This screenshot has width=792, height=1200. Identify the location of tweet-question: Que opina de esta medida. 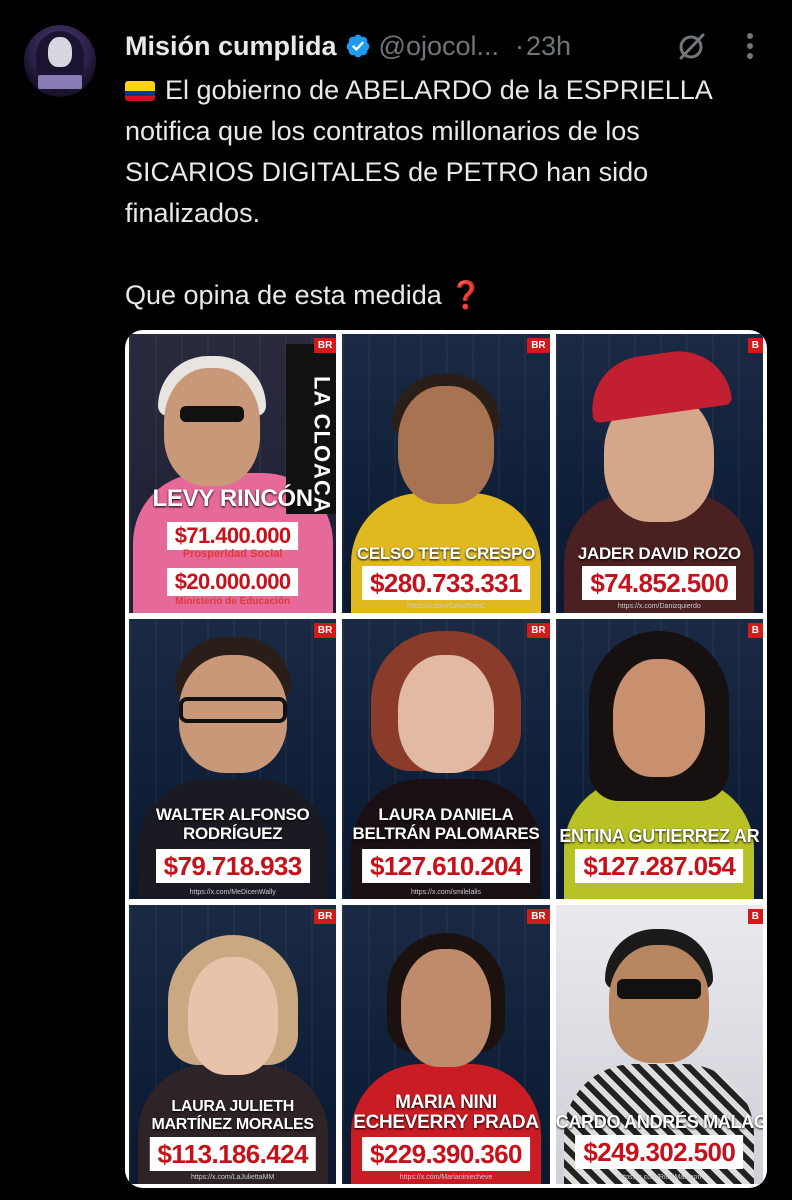
(283, 295).